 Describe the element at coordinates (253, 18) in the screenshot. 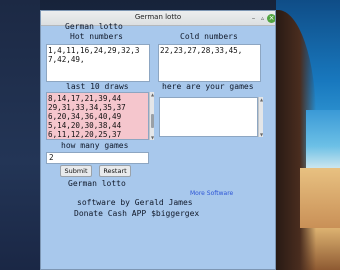

I see `minimize-icon: –` at that location.